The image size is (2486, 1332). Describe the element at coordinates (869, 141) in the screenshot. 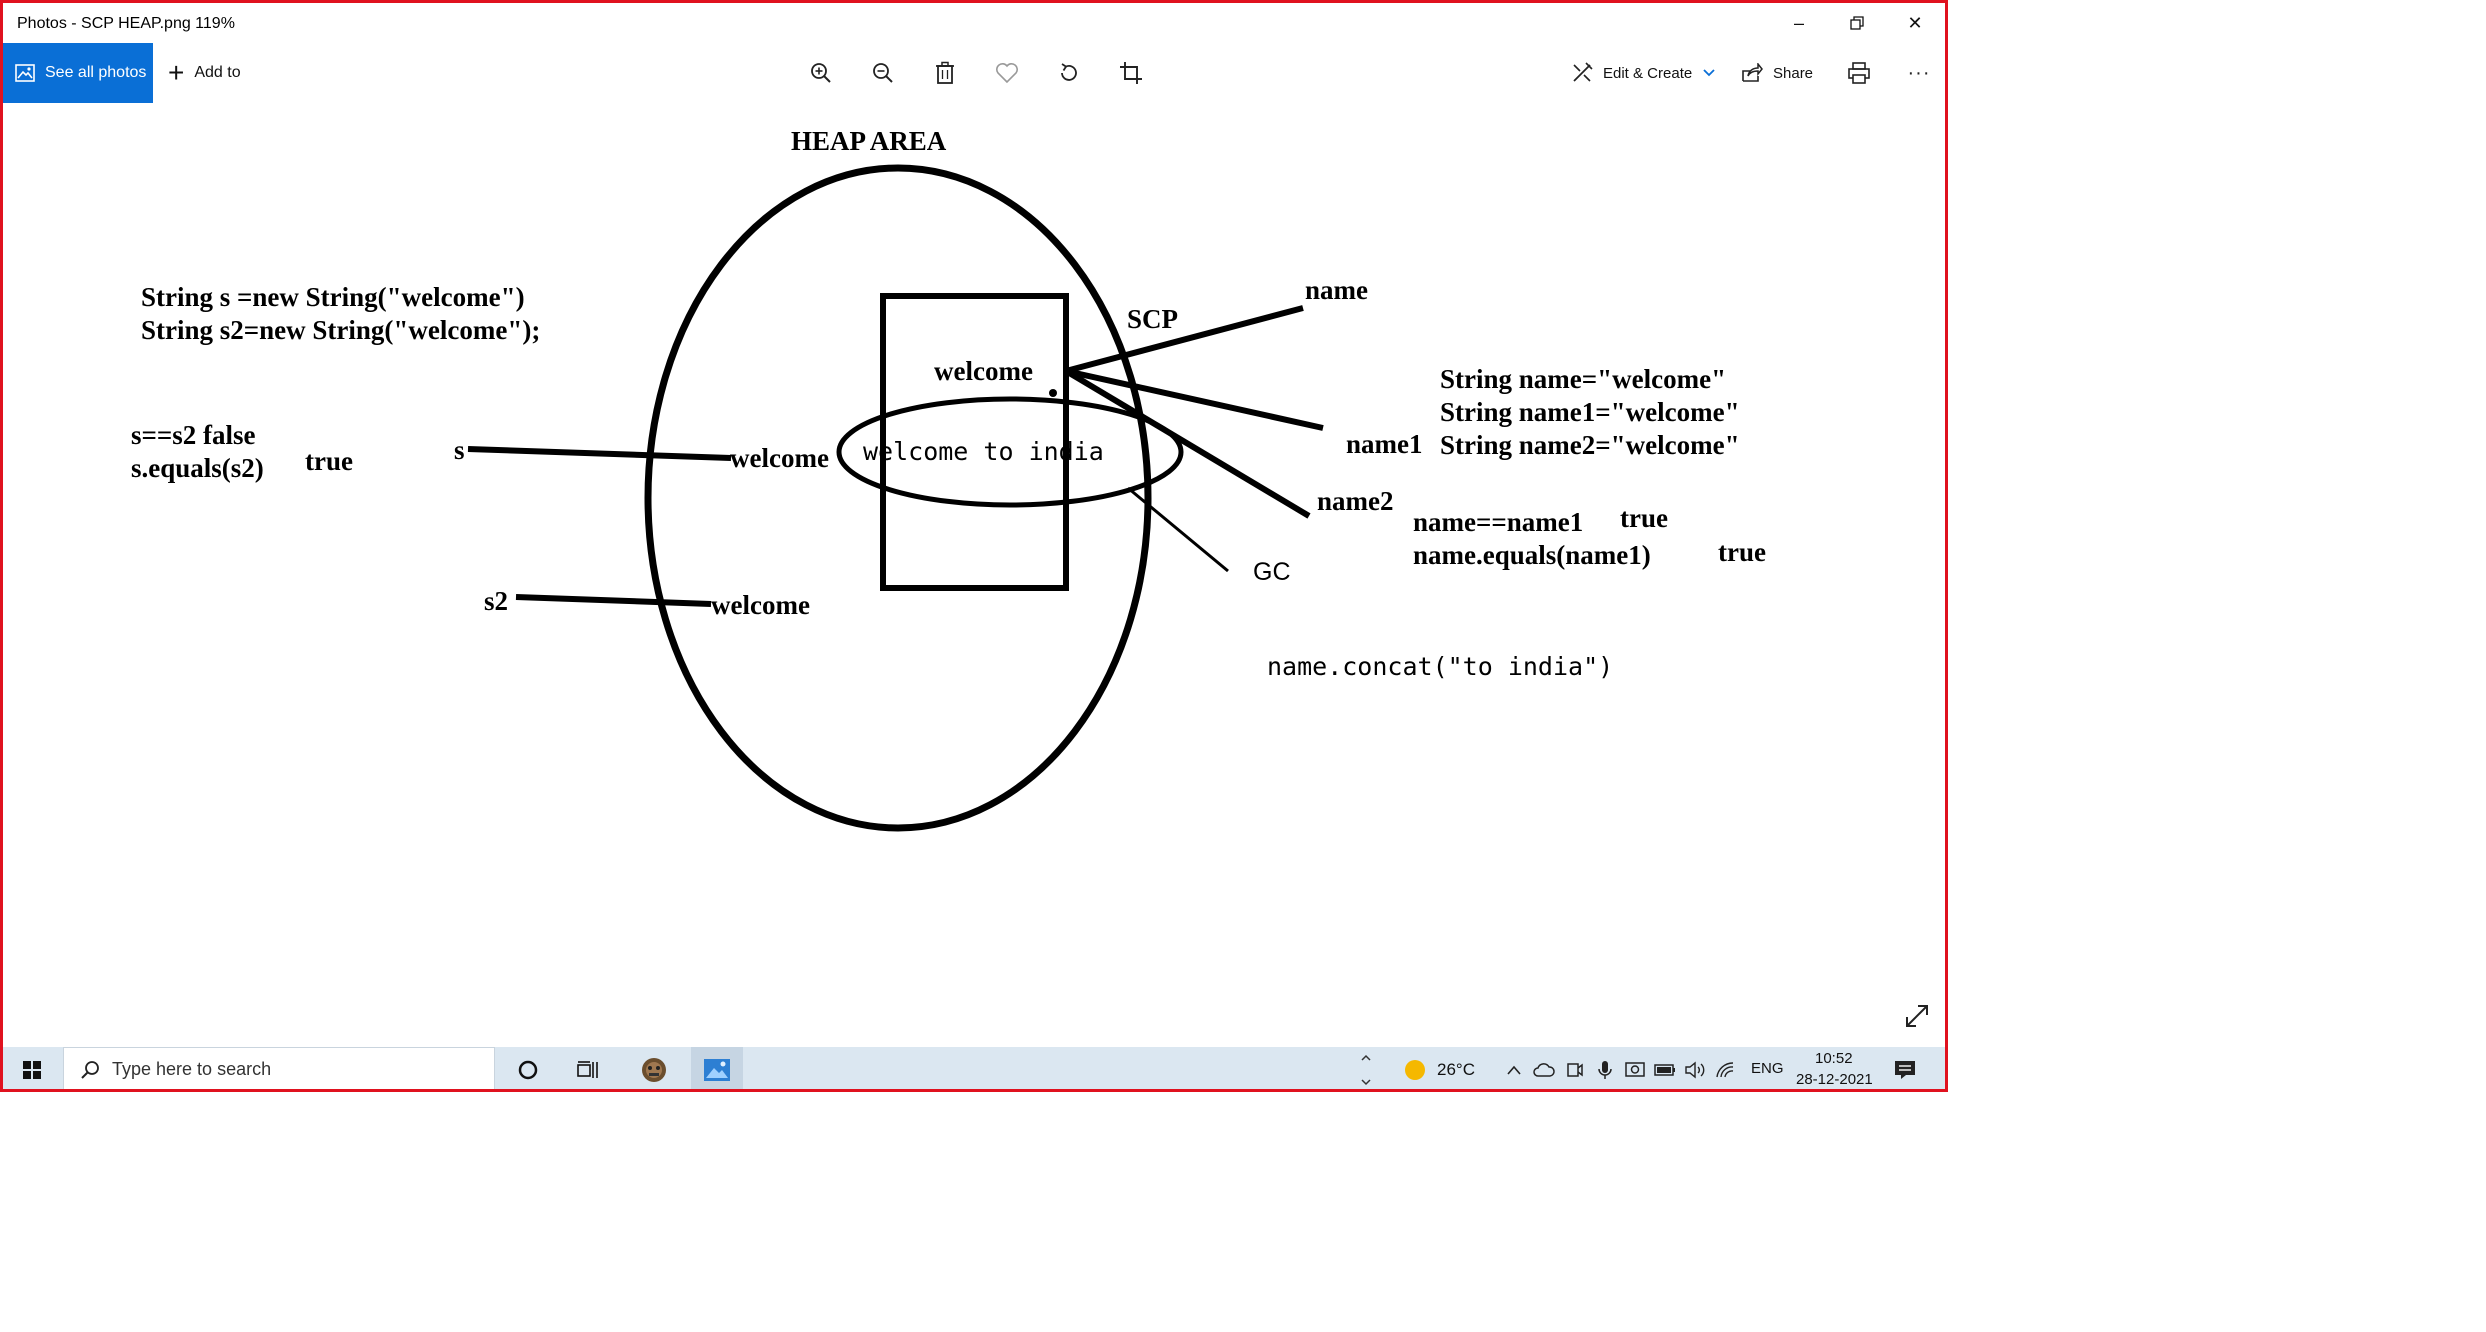

I see `heap-area-title: HEAP AREA` at that location.